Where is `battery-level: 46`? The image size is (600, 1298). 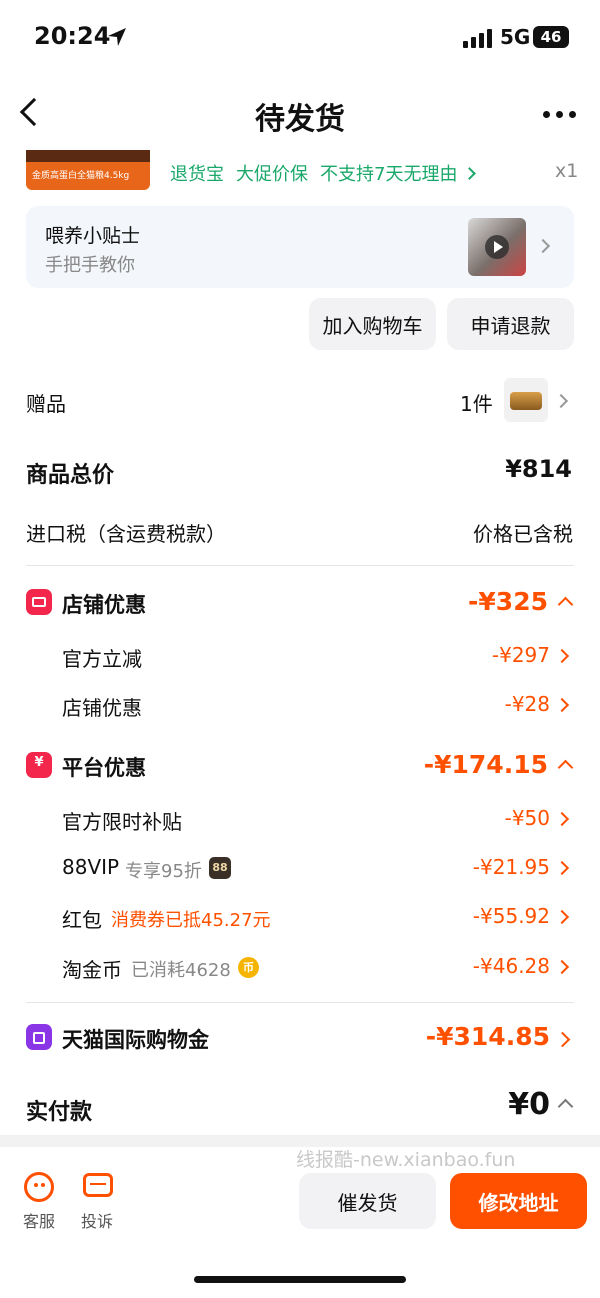 battery-level: 46 is located at coordinates (551, 37).